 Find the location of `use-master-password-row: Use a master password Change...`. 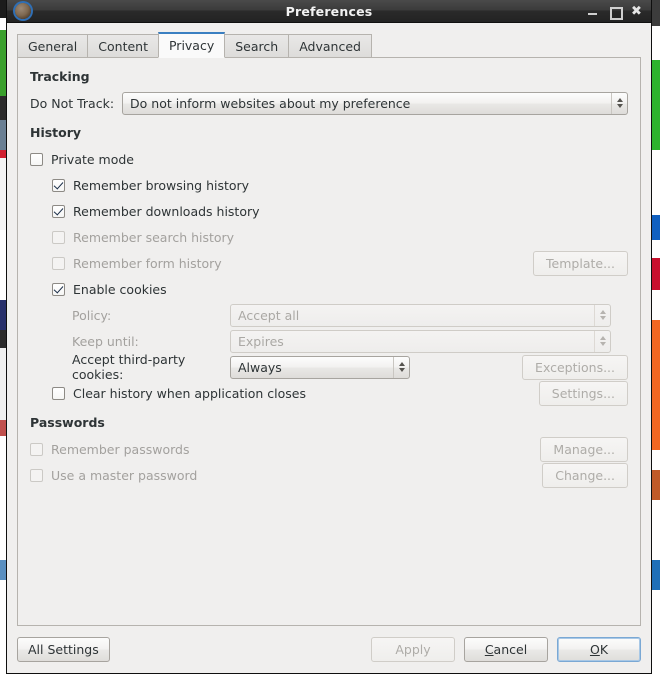

use-master-password-row: Use a master password Change... is located at coordinates (329, 475).